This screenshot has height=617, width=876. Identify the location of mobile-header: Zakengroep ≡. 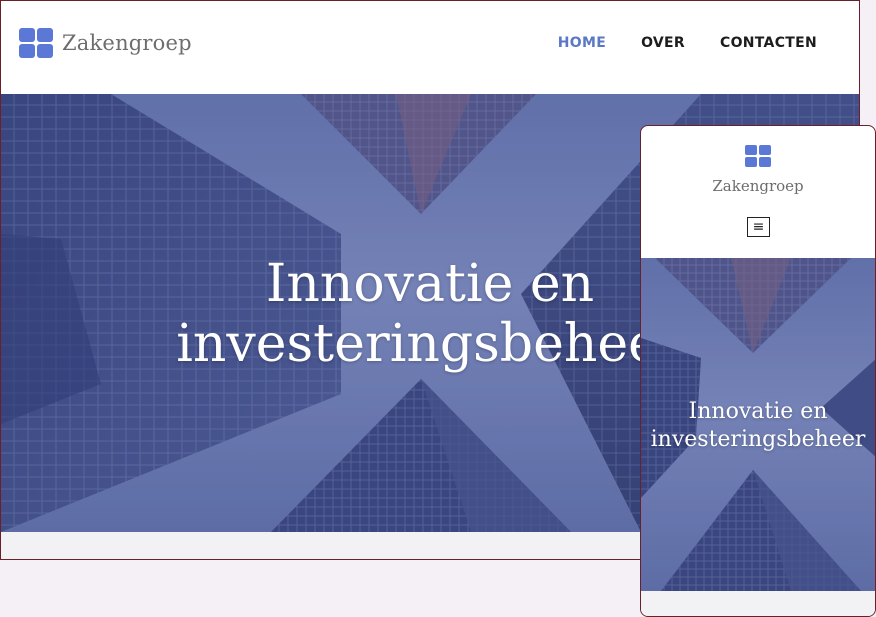
(758, 192).